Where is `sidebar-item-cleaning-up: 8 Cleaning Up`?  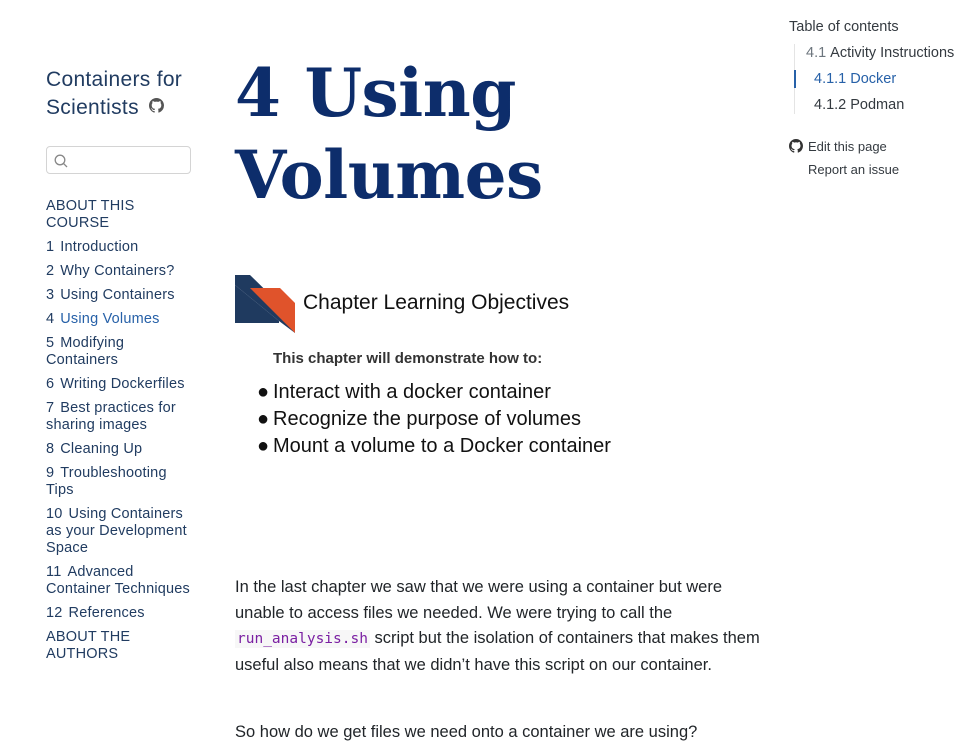 sidebar-item-cleaning-up: 8 Cleaning Up is located at coordinates (121, 449).